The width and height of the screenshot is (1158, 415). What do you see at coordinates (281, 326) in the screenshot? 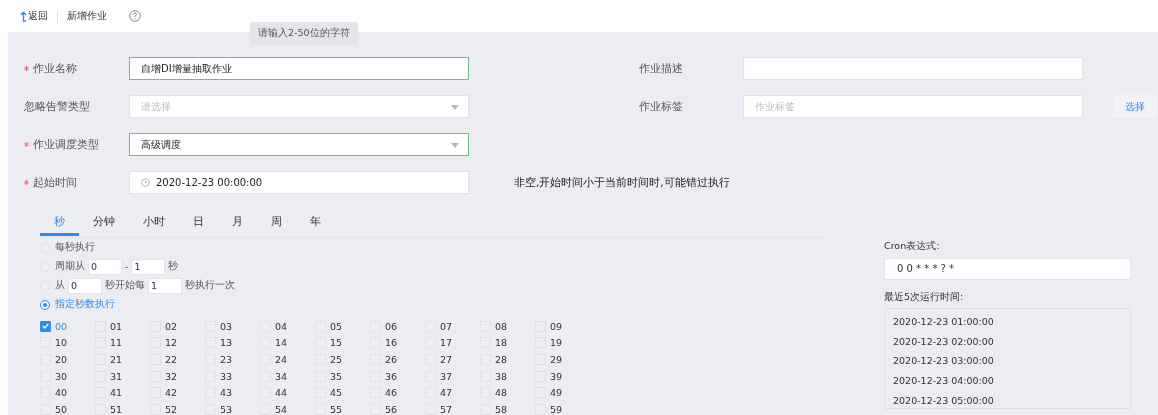
I see `second-label: 04` at bounding box center [281, 326].